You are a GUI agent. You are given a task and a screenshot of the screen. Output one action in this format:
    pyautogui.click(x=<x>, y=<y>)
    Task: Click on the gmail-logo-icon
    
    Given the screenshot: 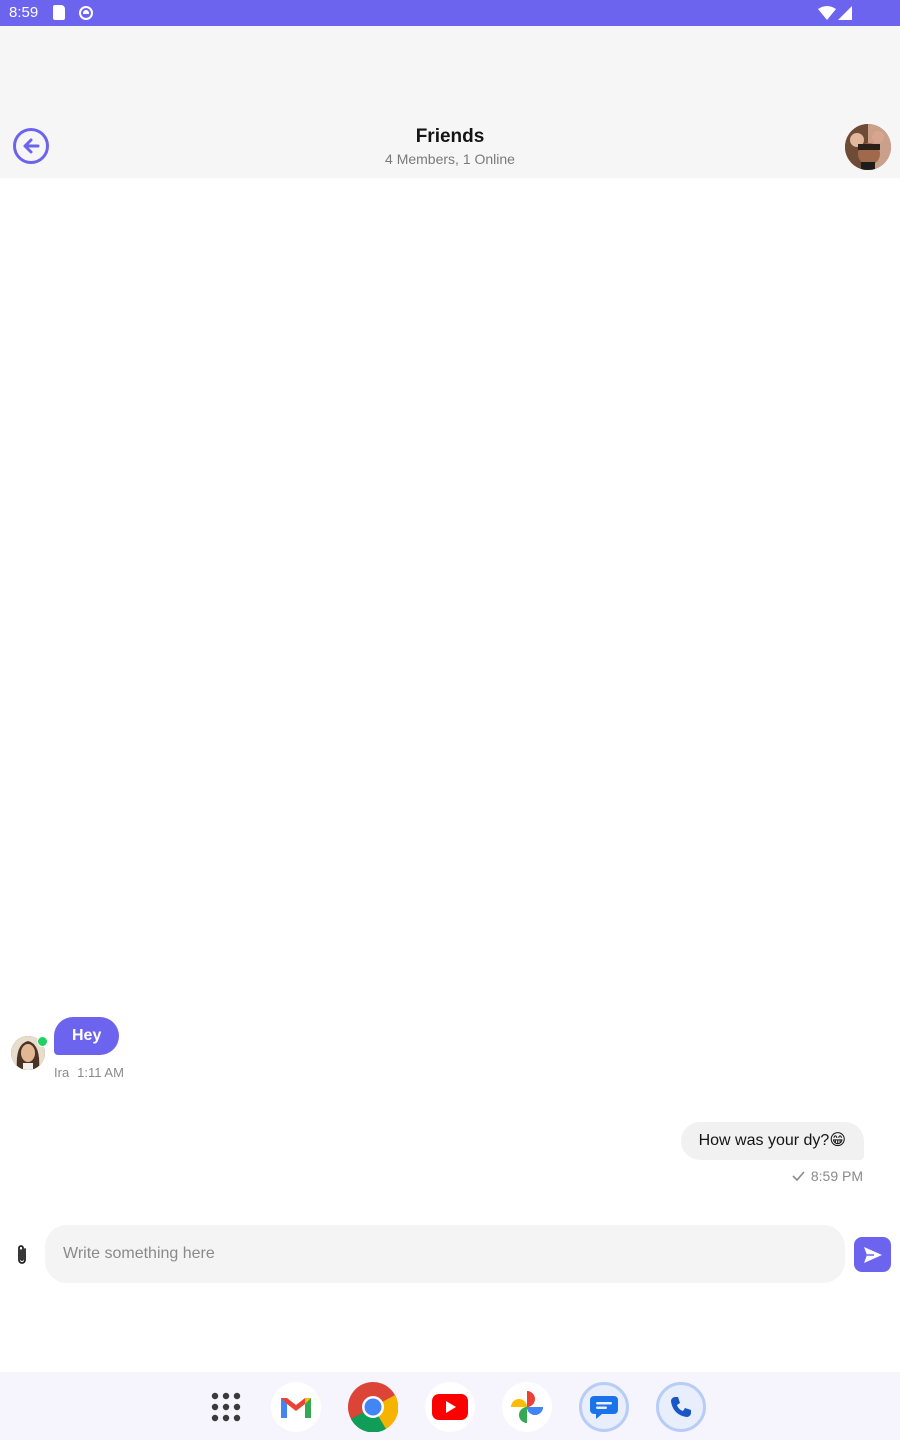 What is the action you would take?
    pyautogui.click(x=296, y=1408)
    